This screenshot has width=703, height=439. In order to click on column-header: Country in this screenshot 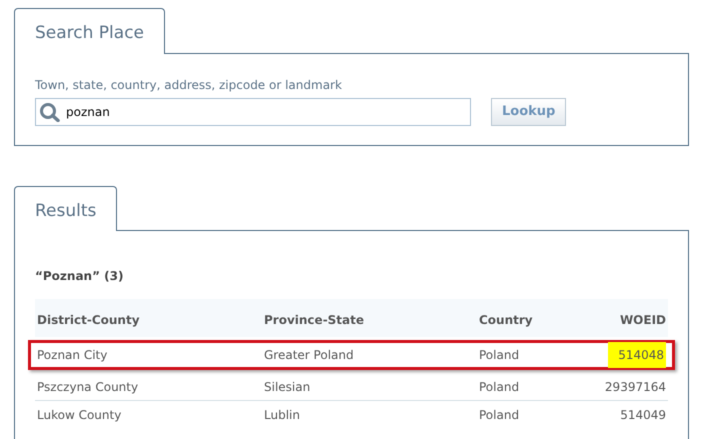, I will do `click(506, 320)`.